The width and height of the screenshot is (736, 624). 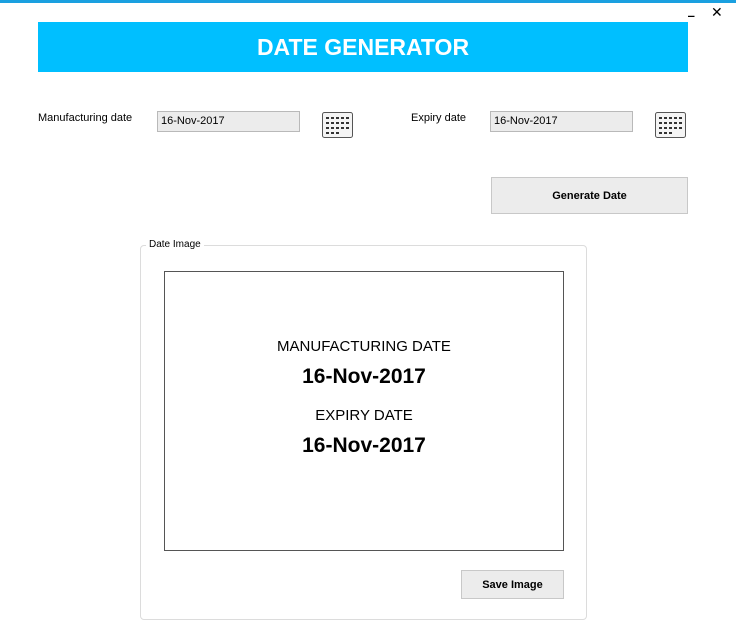 I want to click on window-top-border, so click(x=368, y=1).